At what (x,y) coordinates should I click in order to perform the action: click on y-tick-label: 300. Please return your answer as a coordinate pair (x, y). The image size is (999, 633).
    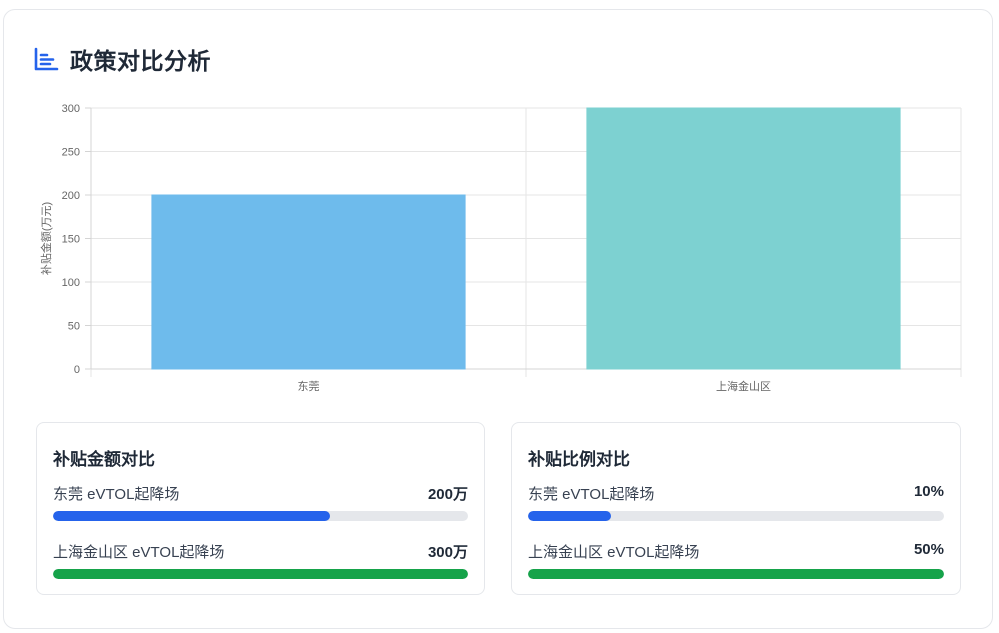
    Looking at the image, I should click on (71, 109).